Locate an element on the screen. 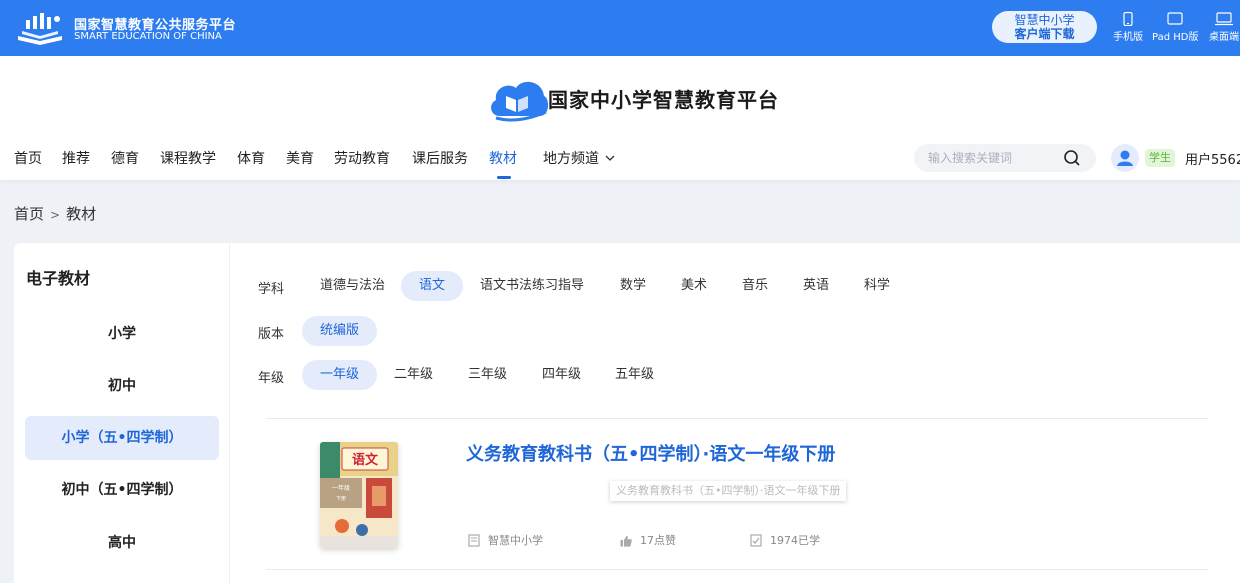 This screenshot has width=1240, height=583. brand-name-en: SMART EDUCATION OF CHINA is located at coordinates (148, 36).